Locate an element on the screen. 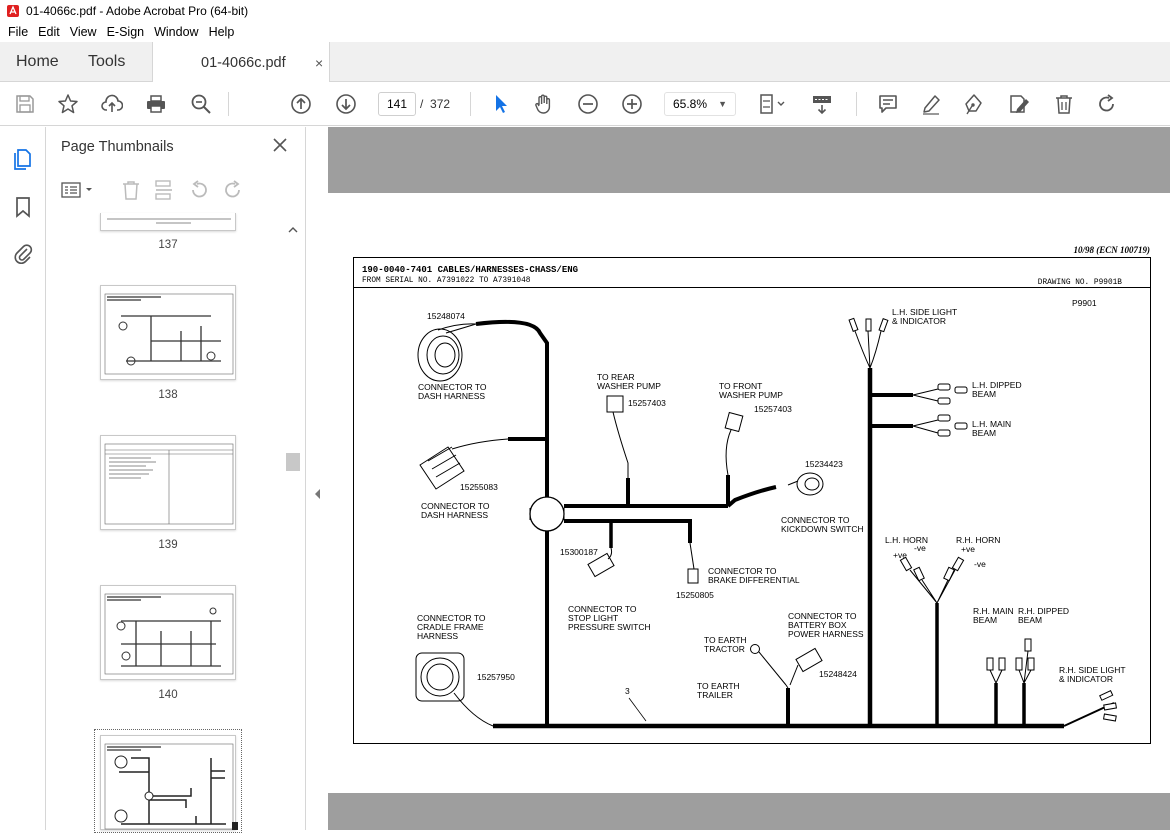 The image size is (1170, 836). close-icon is located at coordinates (280, 145).